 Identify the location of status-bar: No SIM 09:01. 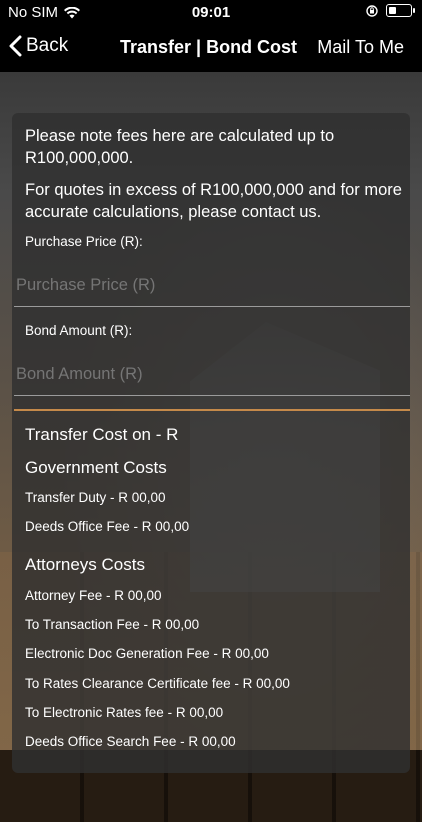
(211, 12).